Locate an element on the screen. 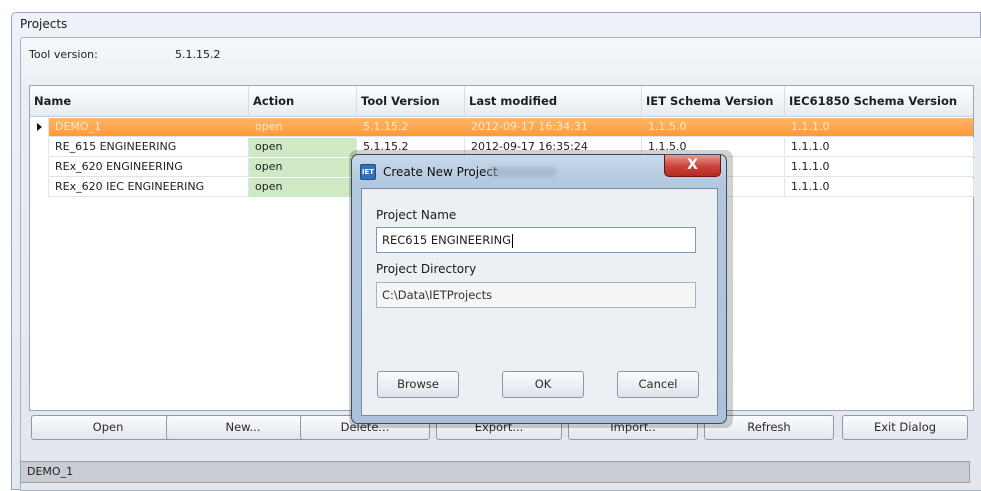 This screenshot has height=491, width=981. column-header-last-modified: Last modified is located at coordinates (553, 101).